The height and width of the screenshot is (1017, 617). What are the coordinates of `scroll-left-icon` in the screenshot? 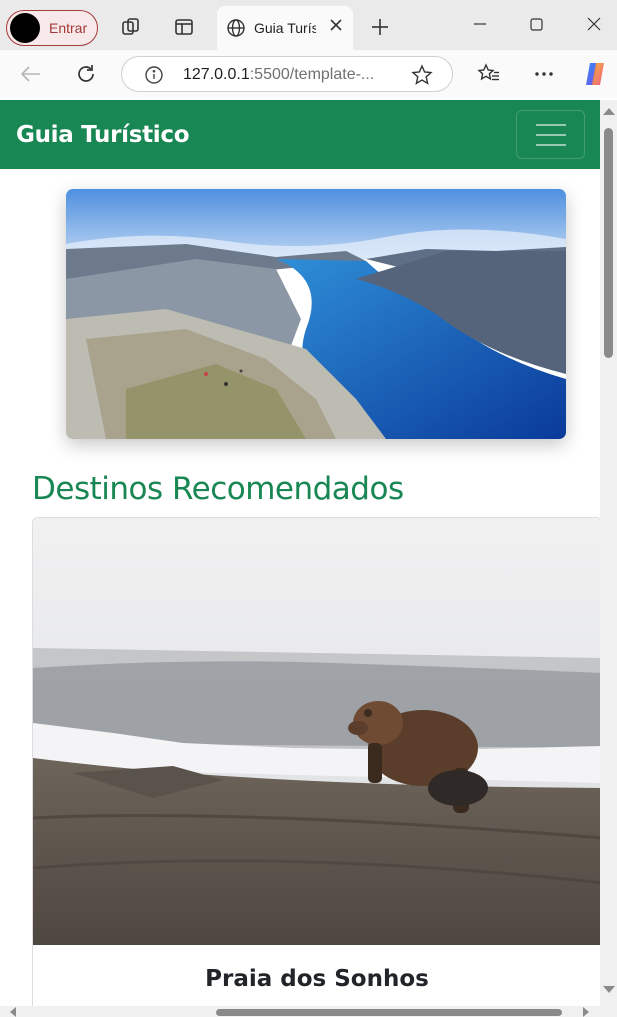 It's located at (13, 1012).